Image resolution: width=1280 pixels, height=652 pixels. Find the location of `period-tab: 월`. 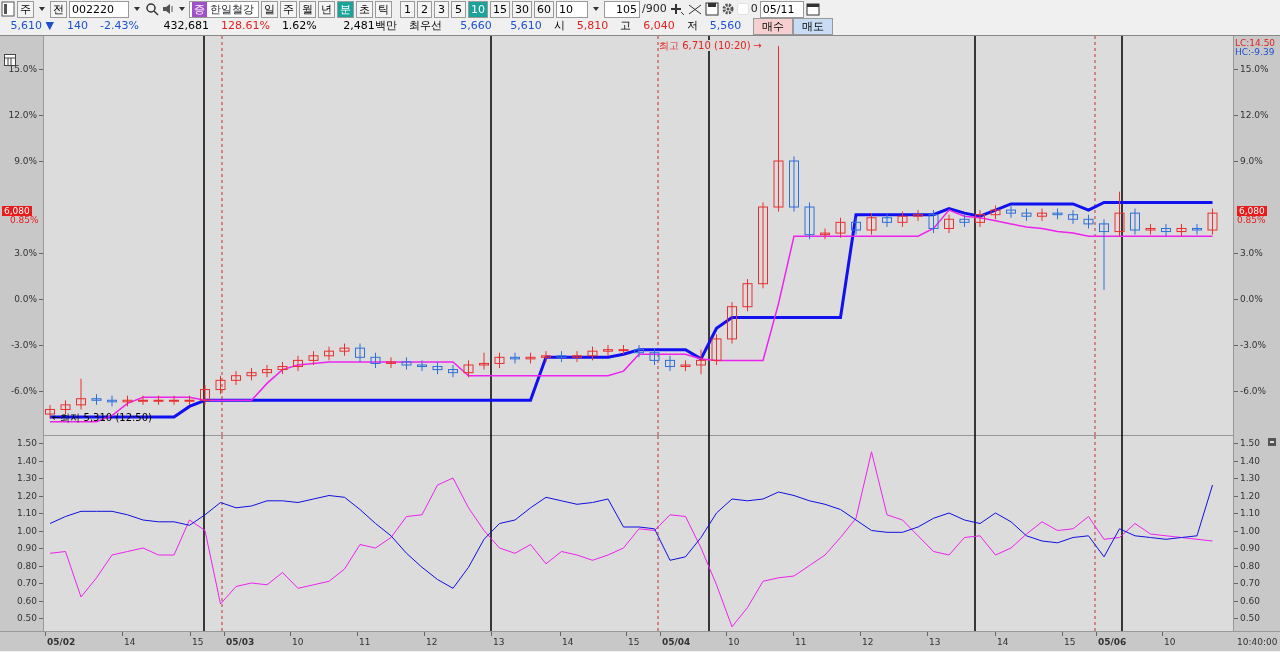

period-tab: 월 is located at coordinates (307, 9).